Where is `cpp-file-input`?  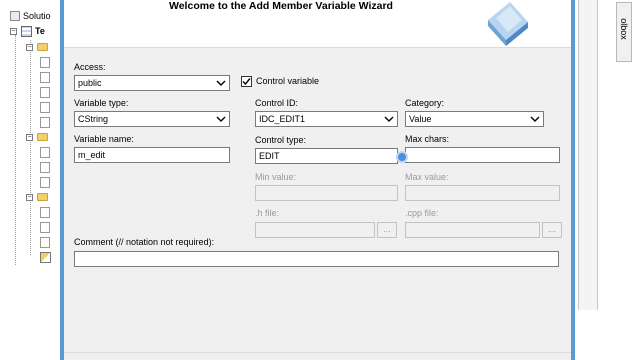
cpp-file-input is located at coordinates (472, 230).